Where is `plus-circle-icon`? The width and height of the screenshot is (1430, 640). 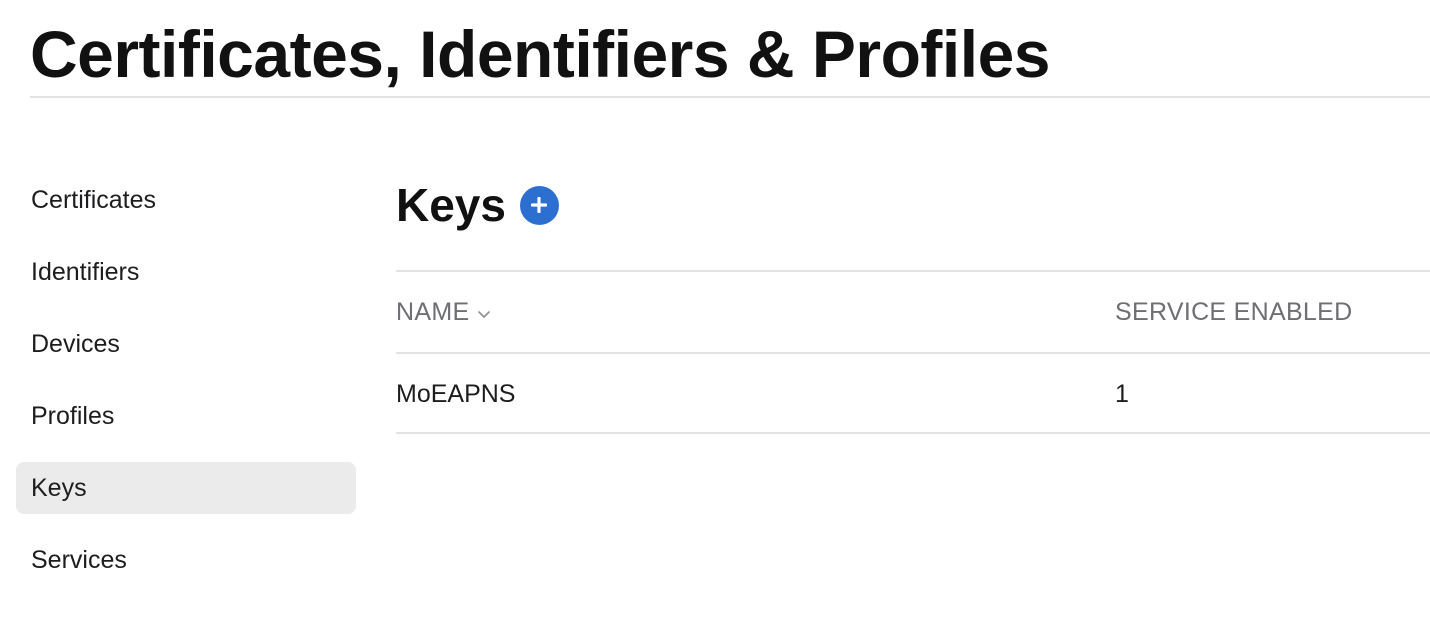 plus-circle-icon is located at coordinates (539, 205).